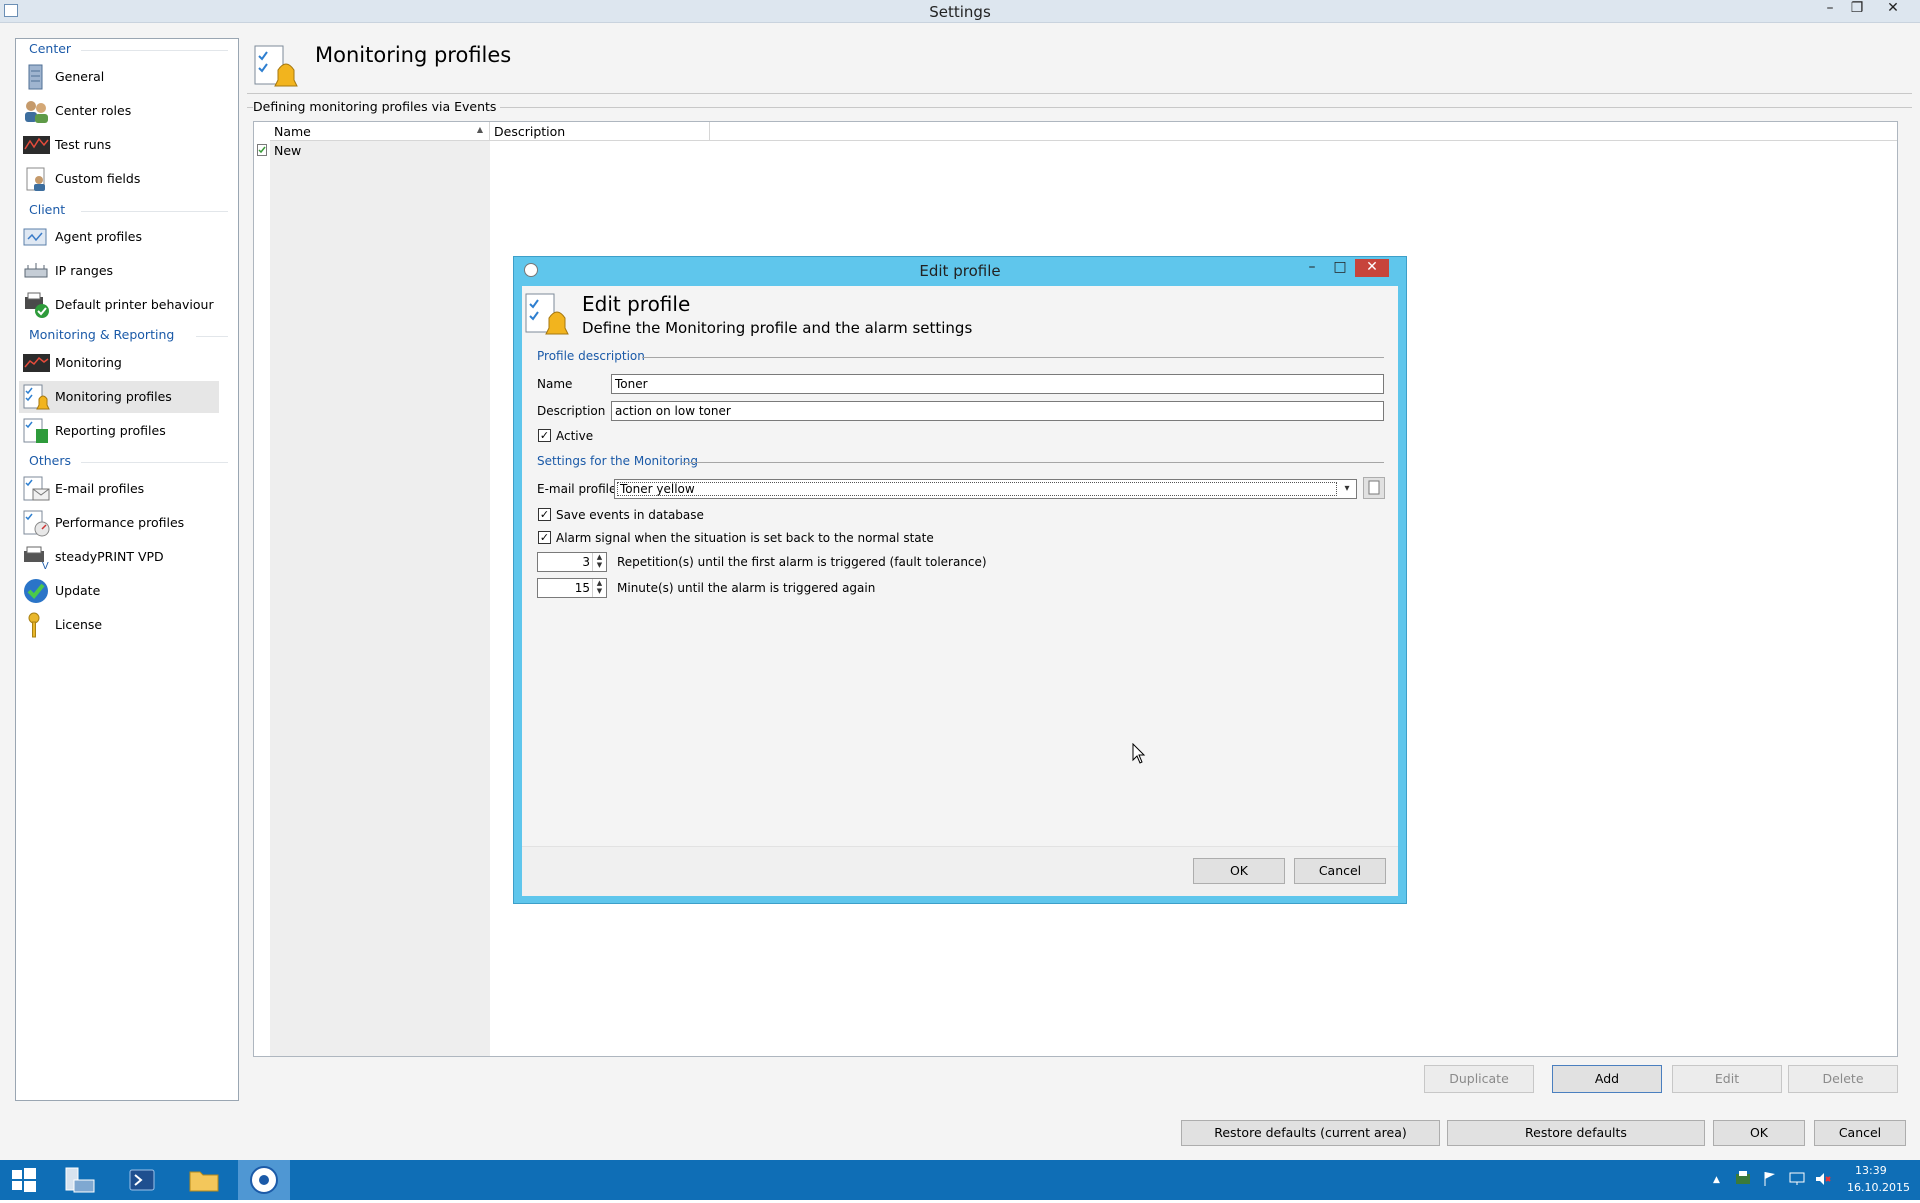  I want to click on column-header-description: Description, so click(600, 131).